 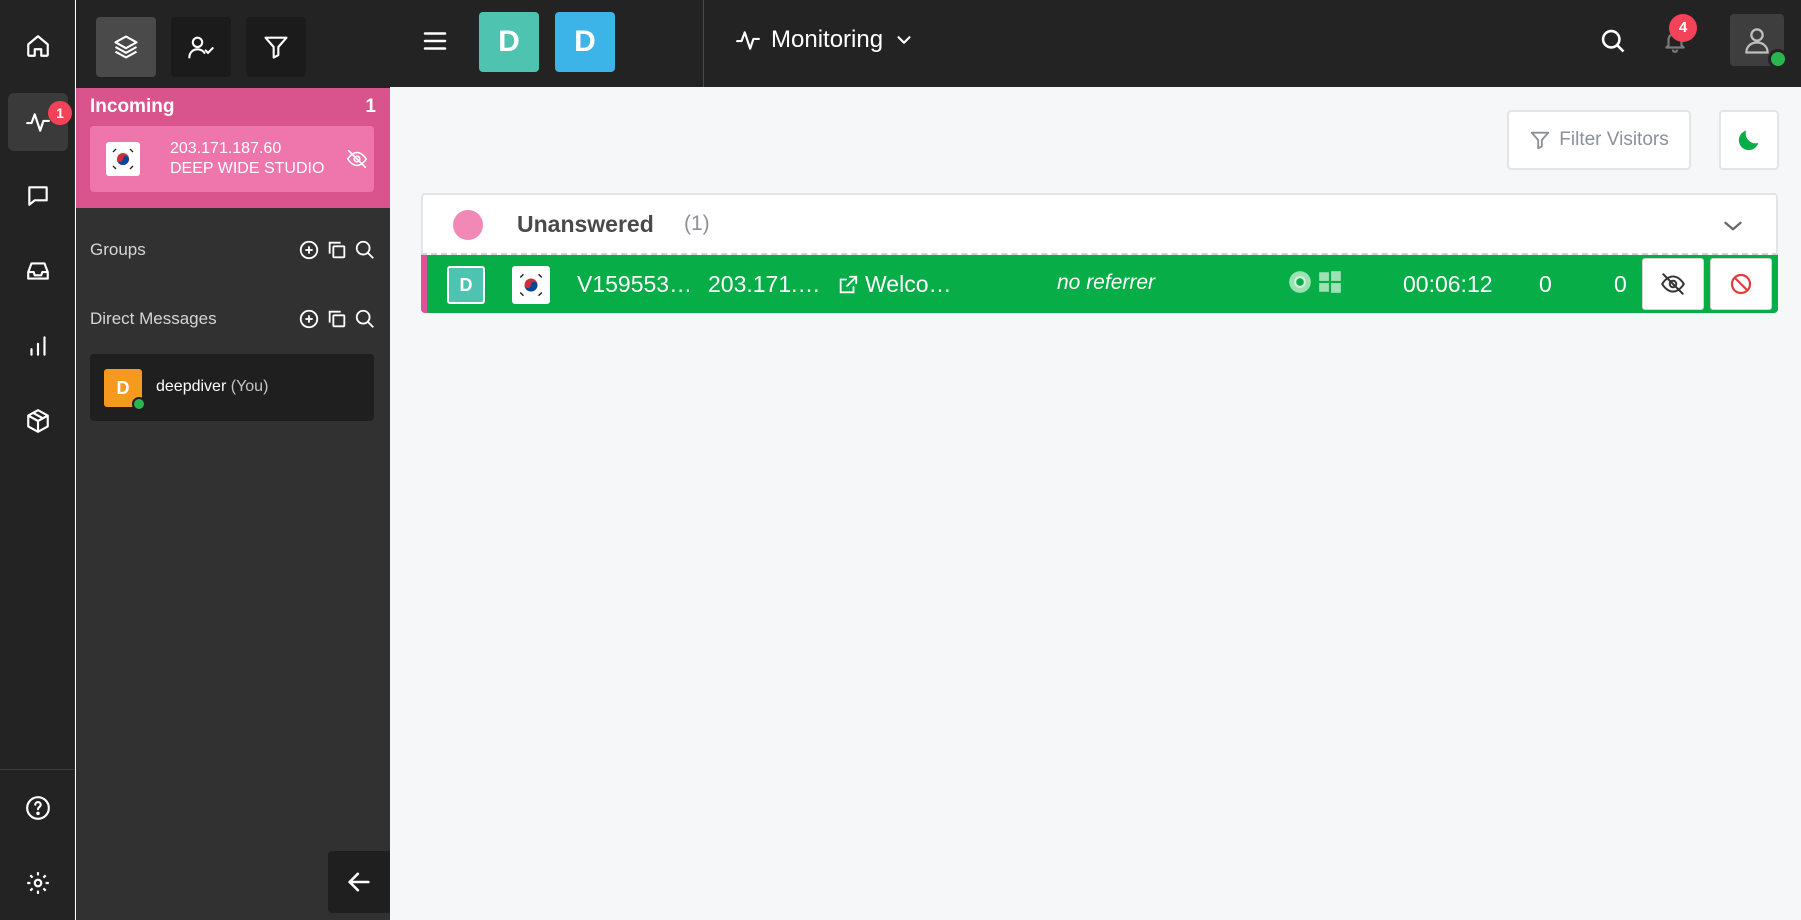 What do you see at coordinates (309, 319) in the screenshot?
I see `add-dm-icon` at bounding box center [309, 319].